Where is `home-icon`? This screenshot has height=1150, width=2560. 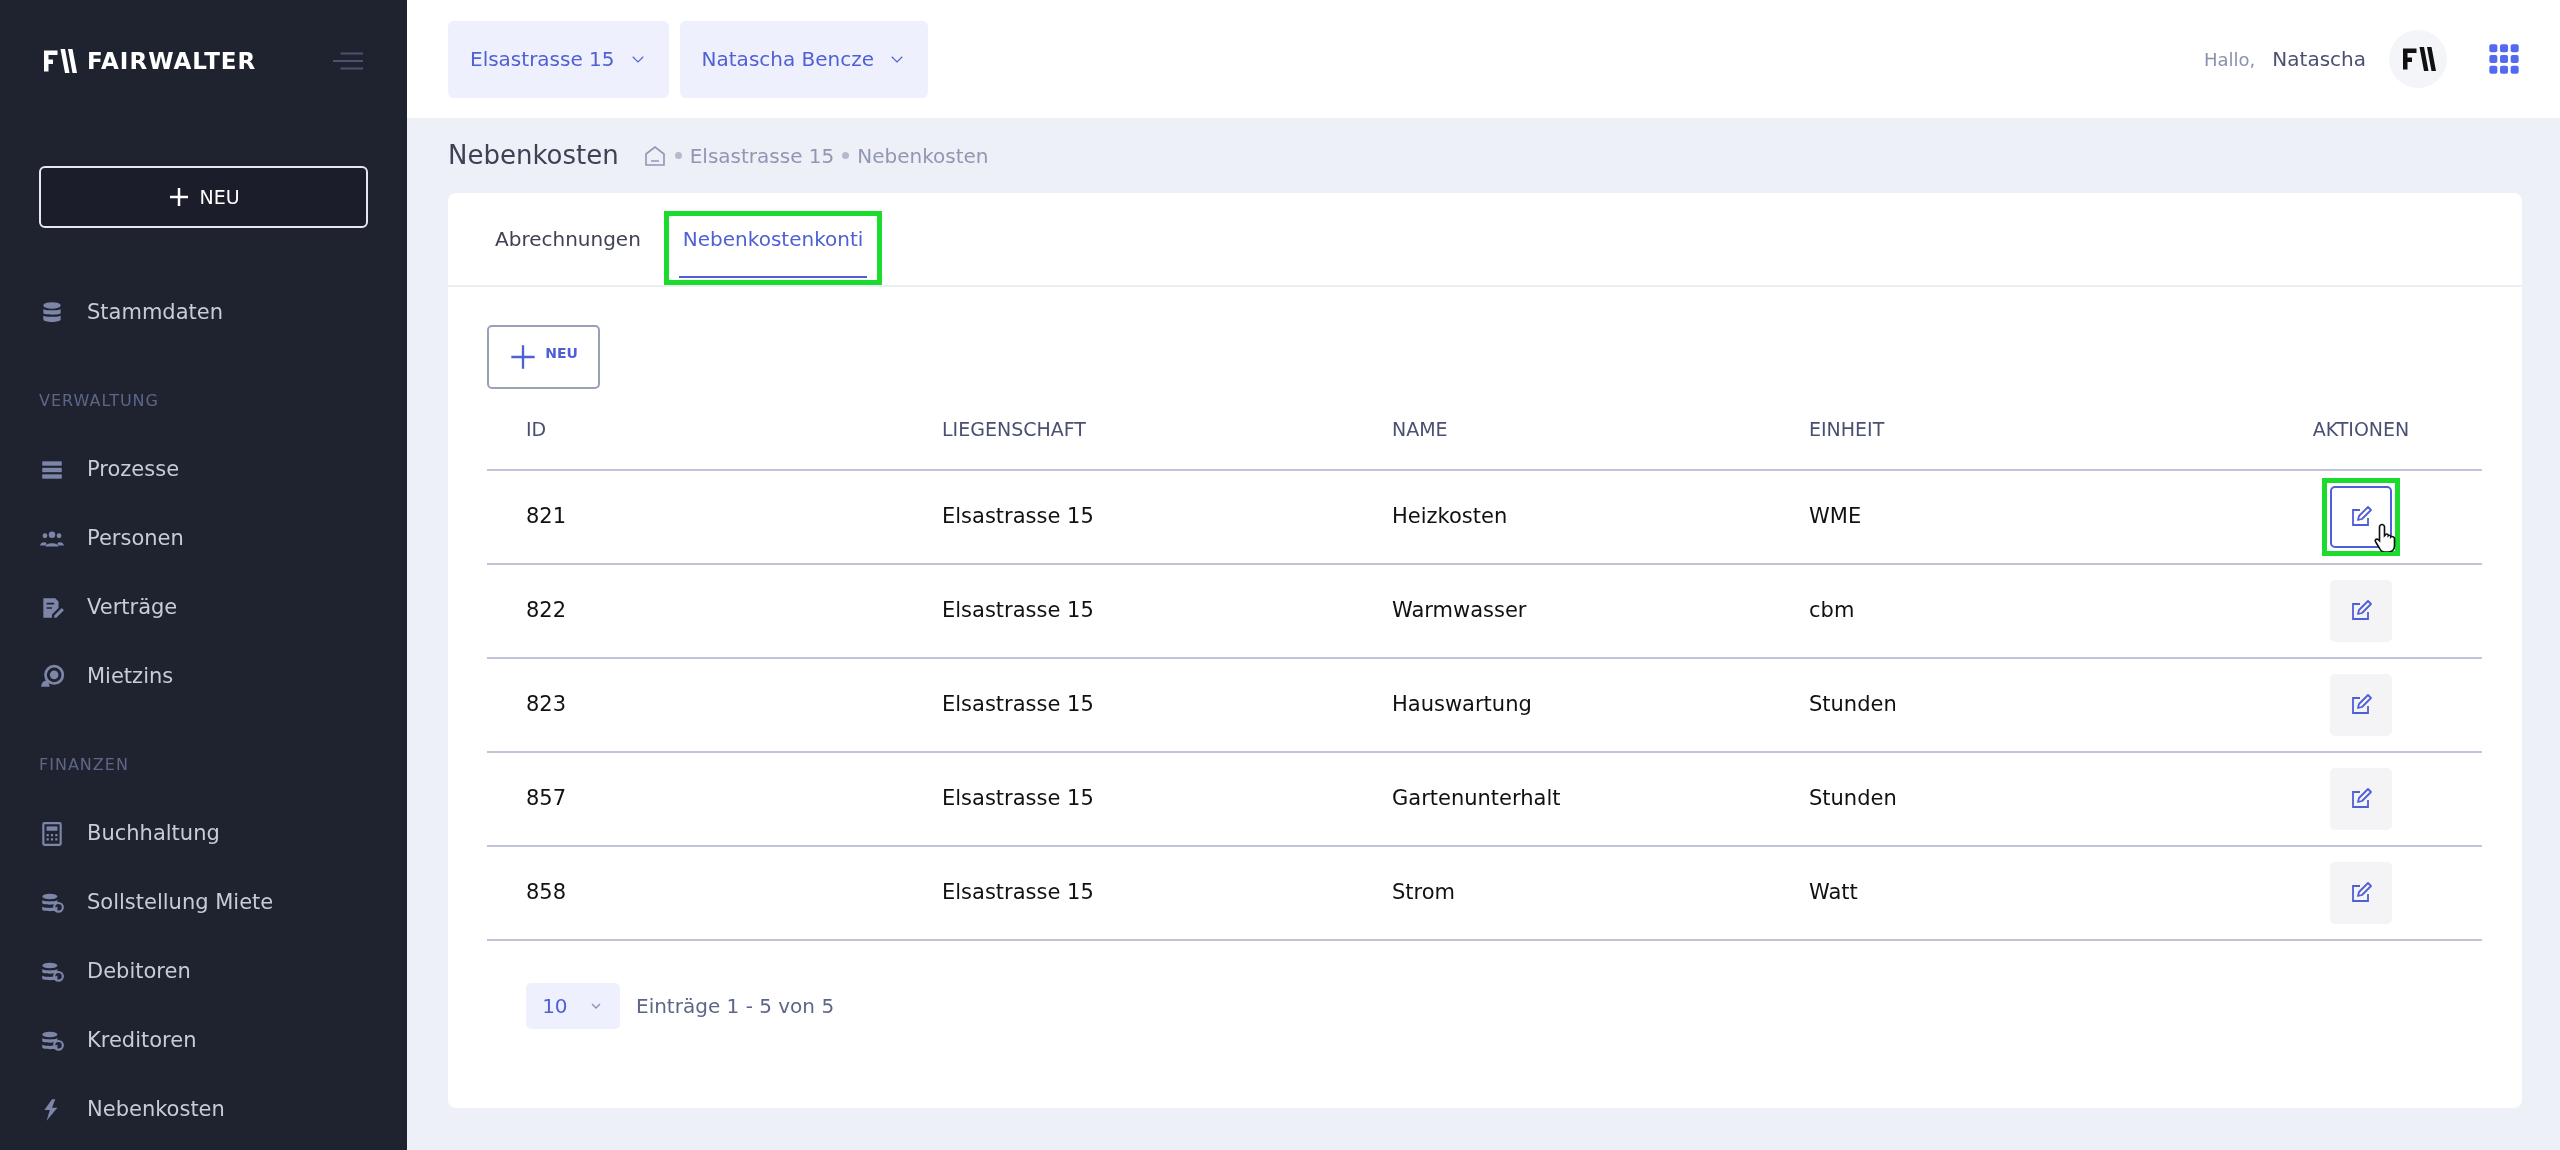
home-icon is located at coordinates (654, 155).